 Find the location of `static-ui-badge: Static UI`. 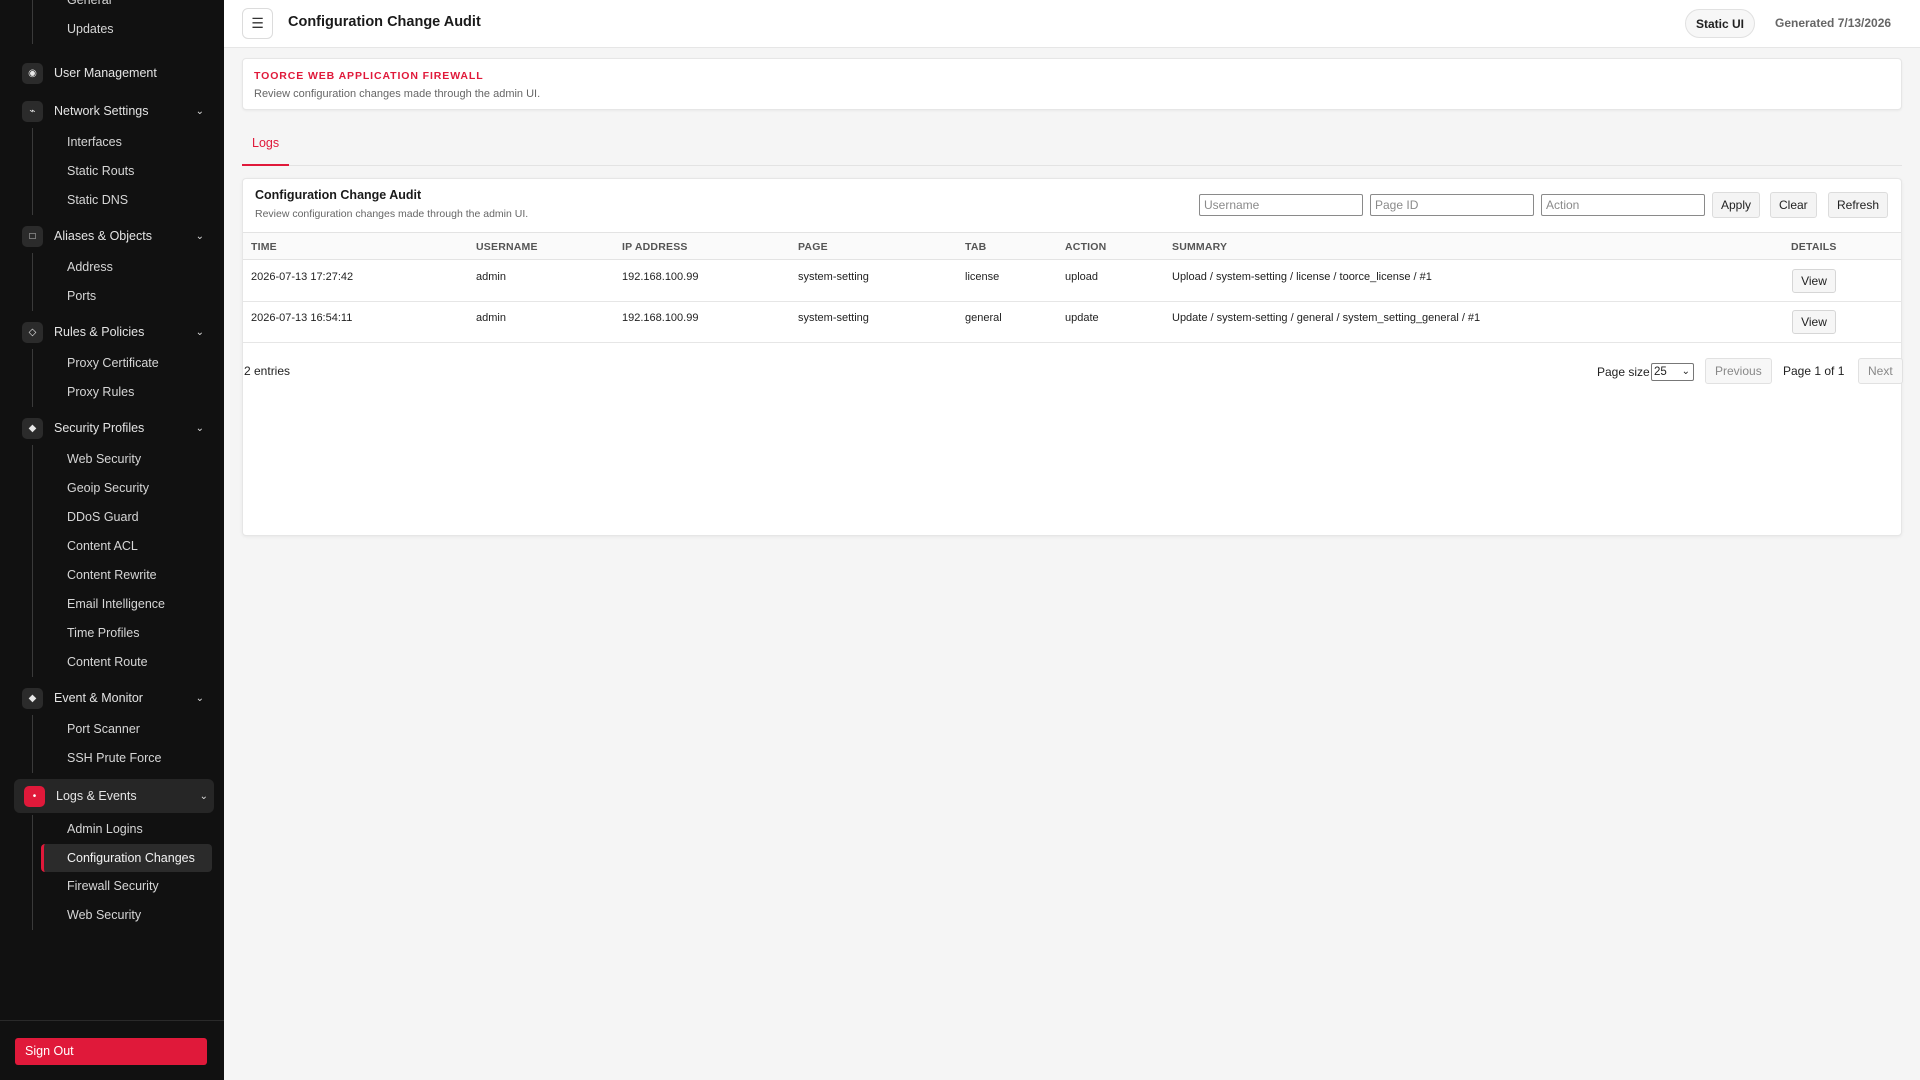

static-ui-badge: Static UI is located at coordinates (1720, 23).